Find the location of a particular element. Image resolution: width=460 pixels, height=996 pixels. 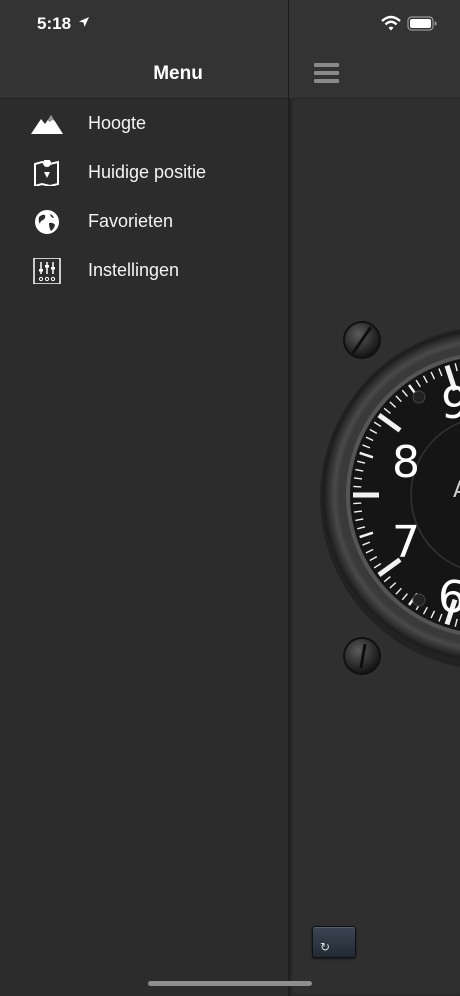

refresh-button: ↻ is located at coordinates (334, 942).